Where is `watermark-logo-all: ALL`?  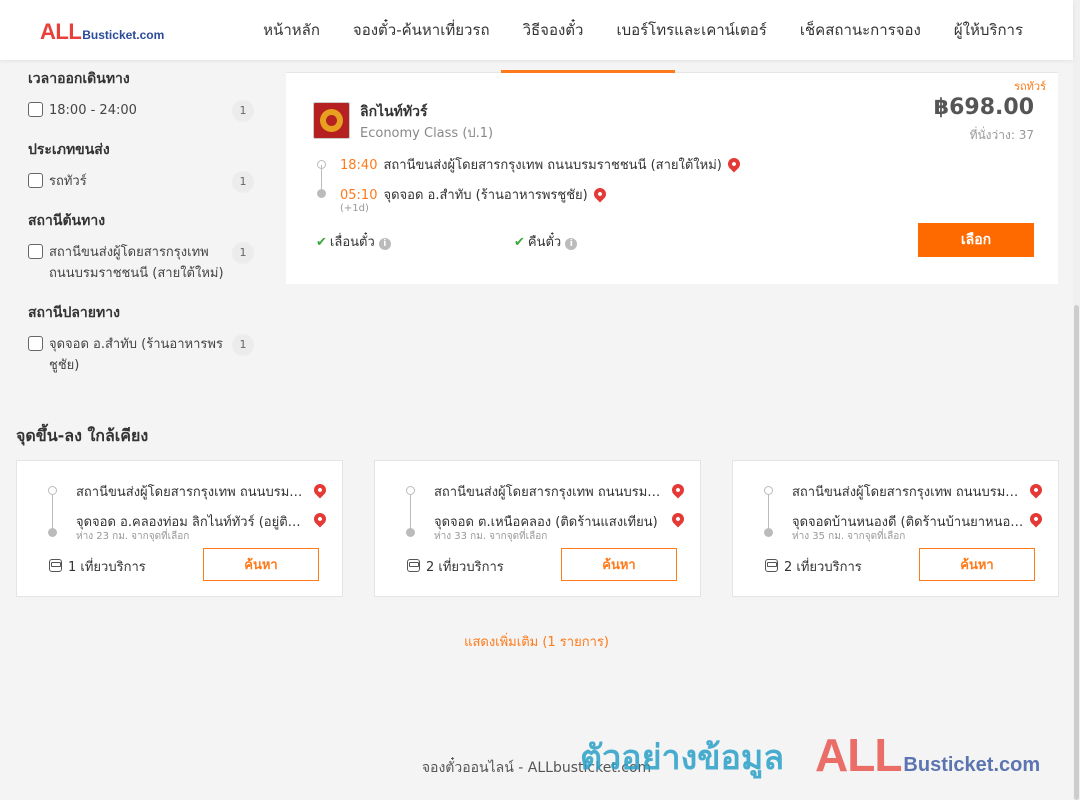
watermark-logo-all: ALL is located at coordinates (858, 755).